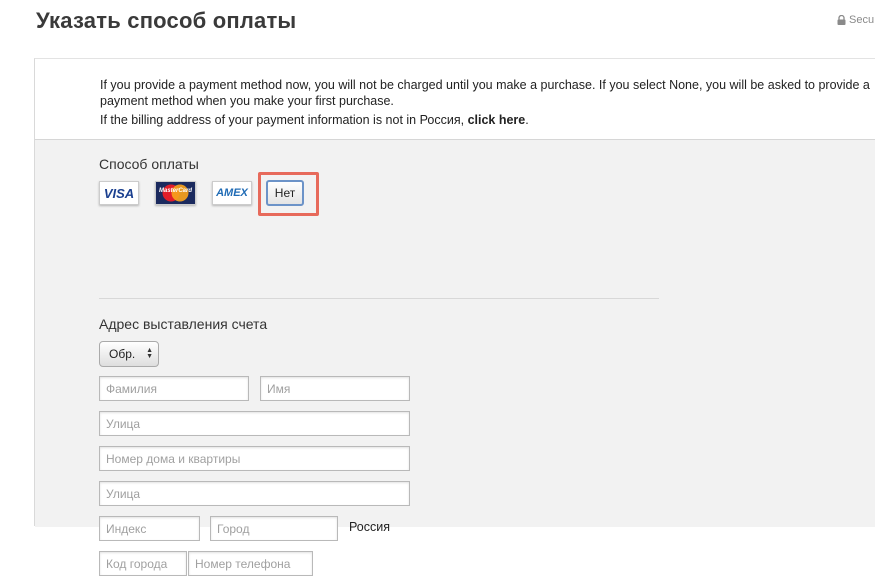 The height and width of the screenshot is (576, 875). Describe the element at coordinates (143, 563) in the screenshot. I see `area-code-field` at that location.